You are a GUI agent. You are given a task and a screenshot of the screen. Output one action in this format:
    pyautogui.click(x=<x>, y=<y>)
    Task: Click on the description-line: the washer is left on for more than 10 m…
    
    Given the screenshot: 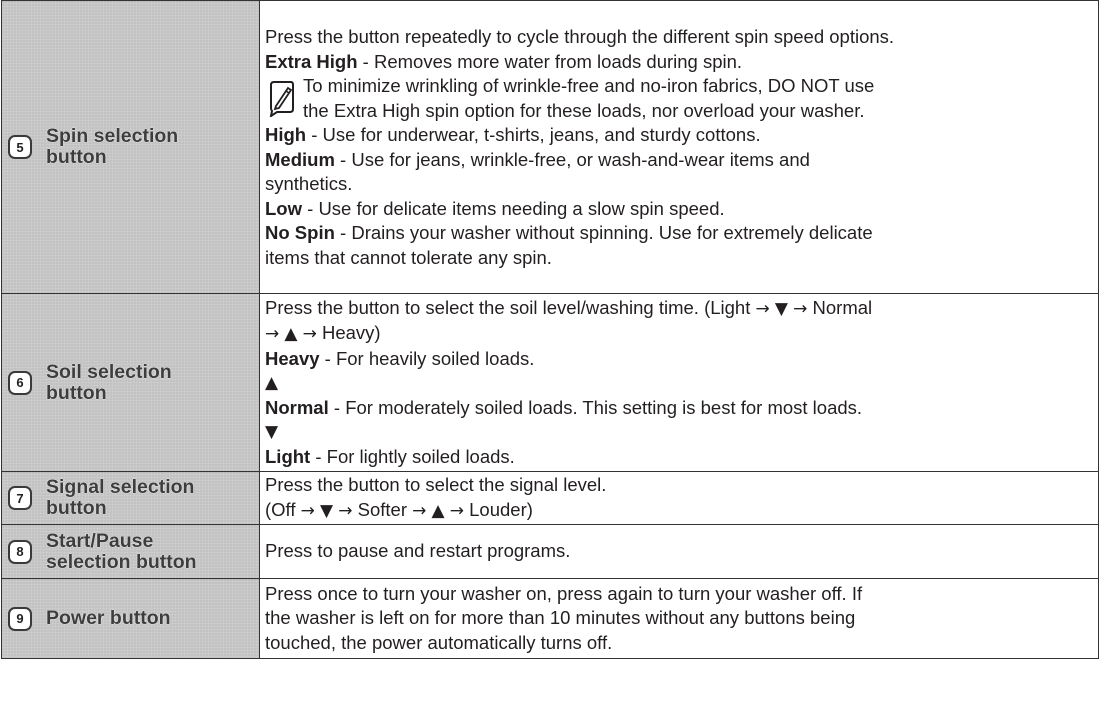 What is the action you would take?
    pyautogui.click(x=560, y=618)
    